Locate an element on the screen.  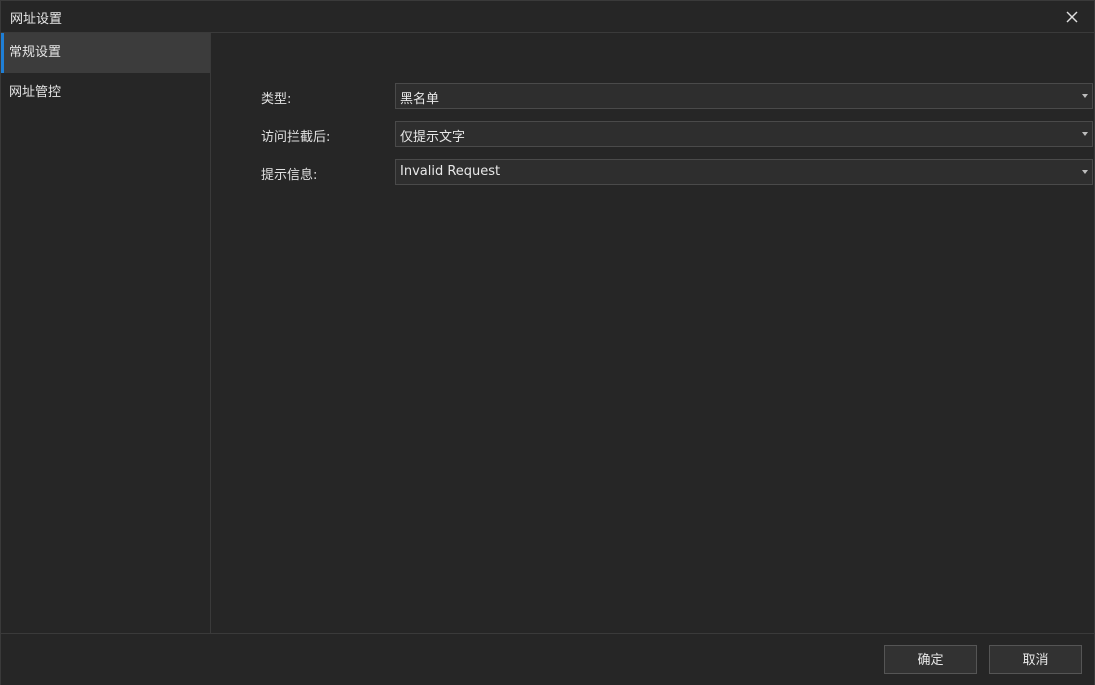
after-block-select-value: 仅提示文字 is located at coordinates (433, 137).